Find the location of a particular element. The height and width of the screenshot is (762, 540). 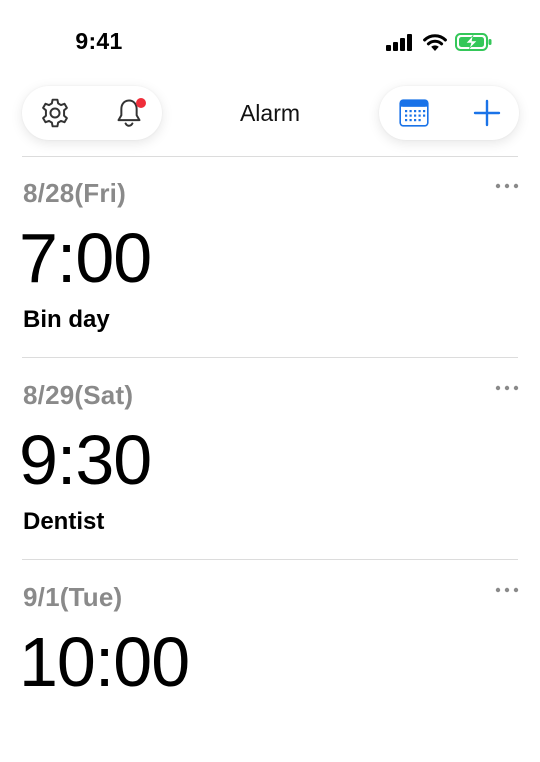

battery-charging-icon is located at coordinates (473, 42).